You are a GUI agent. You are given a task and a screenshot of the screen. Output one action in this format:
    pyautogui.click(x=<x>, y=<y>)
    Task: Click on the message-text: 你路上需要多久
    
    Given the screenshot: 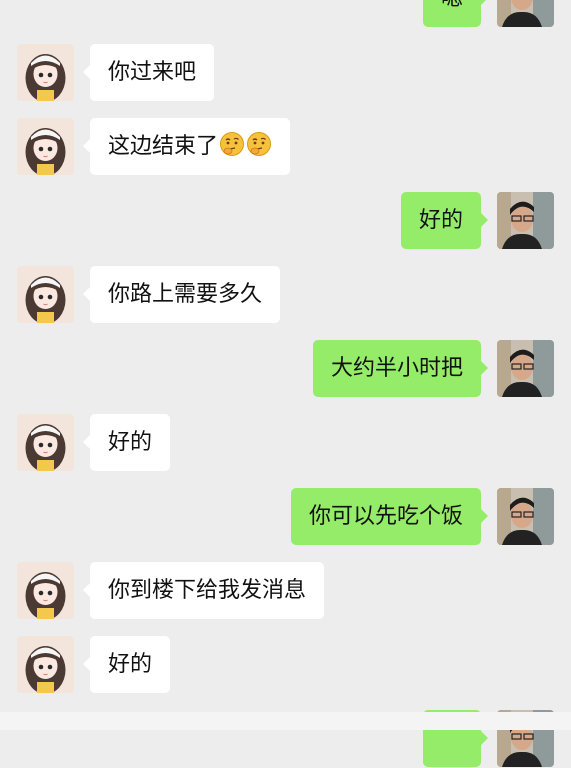 What is the action you would take?
    pyautogui.click(x=185, y=294)
    